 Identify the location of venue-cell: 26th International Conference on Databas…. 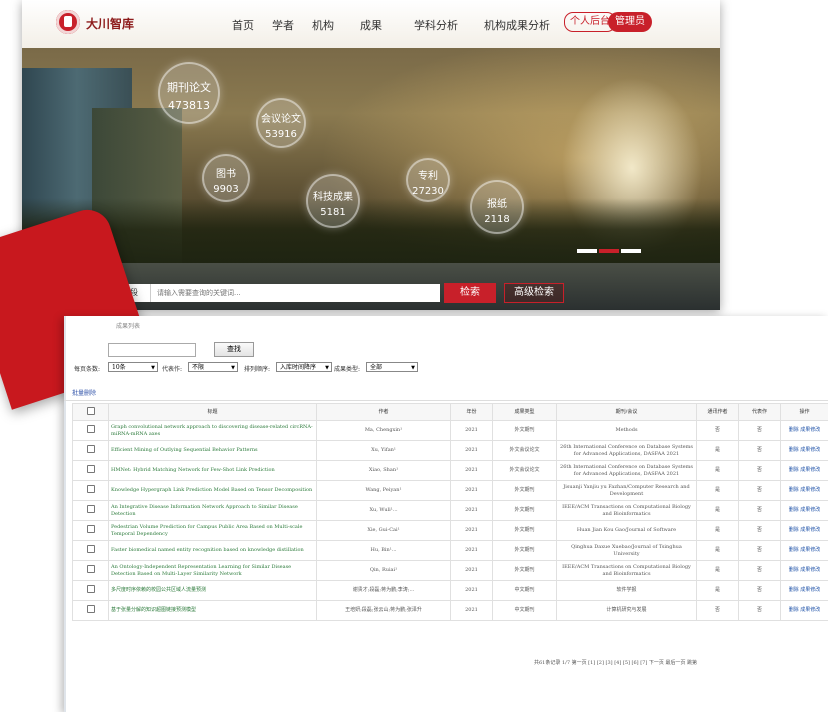
(626, 450).